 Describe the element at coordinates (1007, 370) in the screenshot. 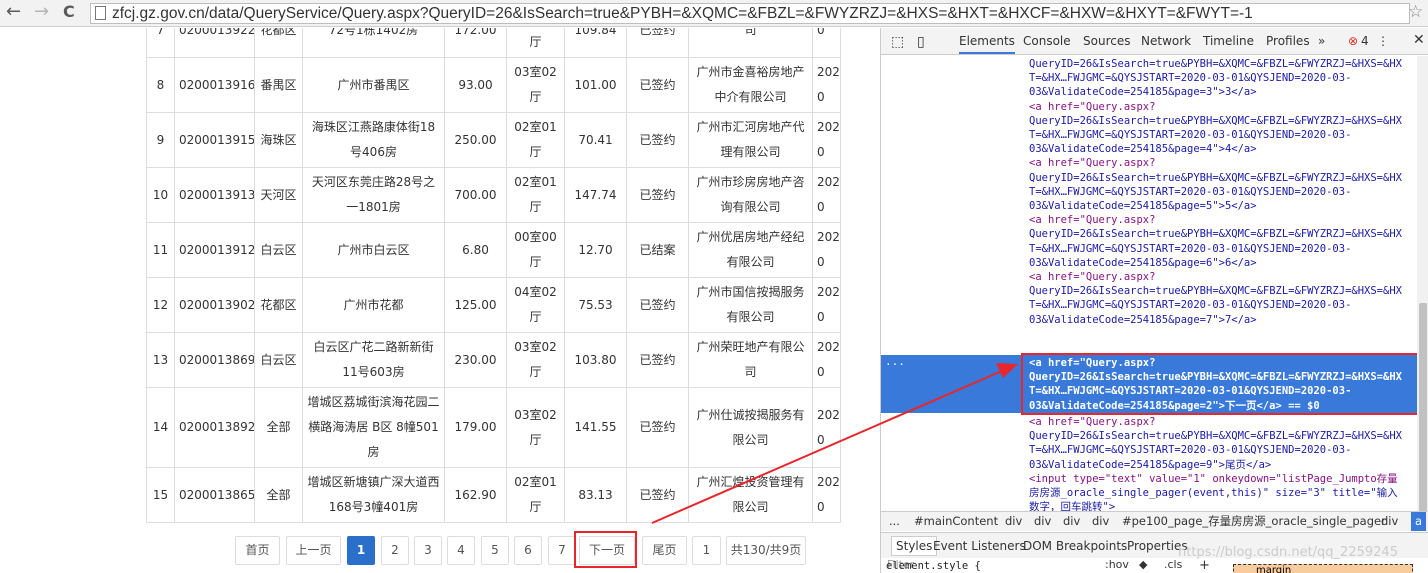

I see `arrow-head` at that location.